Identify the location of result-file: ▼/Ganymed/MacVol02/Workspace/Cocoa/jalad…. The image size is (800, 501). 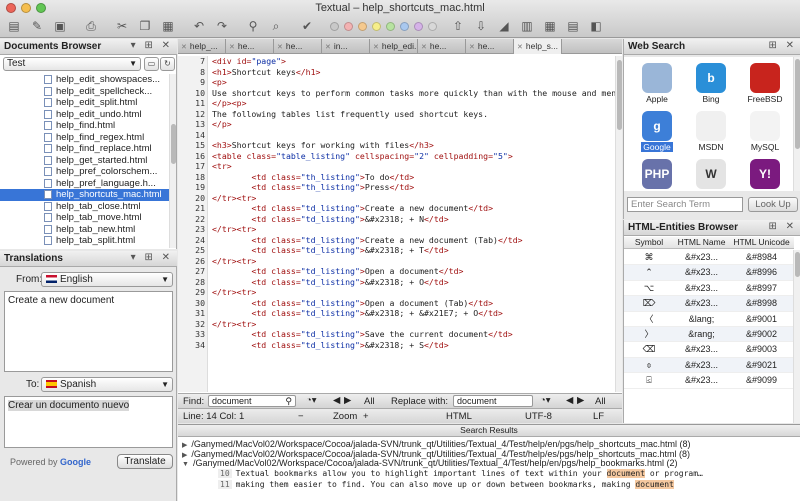
(430, 463).